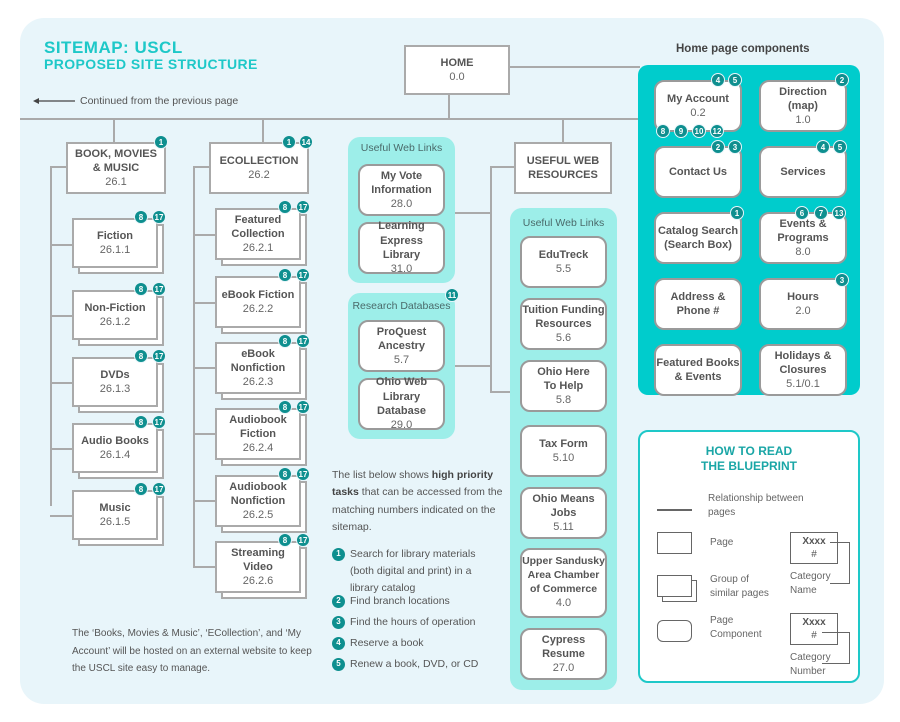  I want to click on ecollection-tree-line, so click(194, 366).